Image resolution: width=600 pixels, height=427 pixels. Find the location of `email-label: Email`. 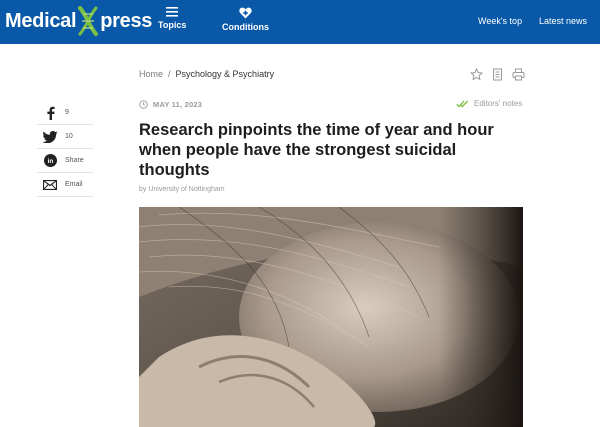

email-label: Email is located at coordinates (74, 184).